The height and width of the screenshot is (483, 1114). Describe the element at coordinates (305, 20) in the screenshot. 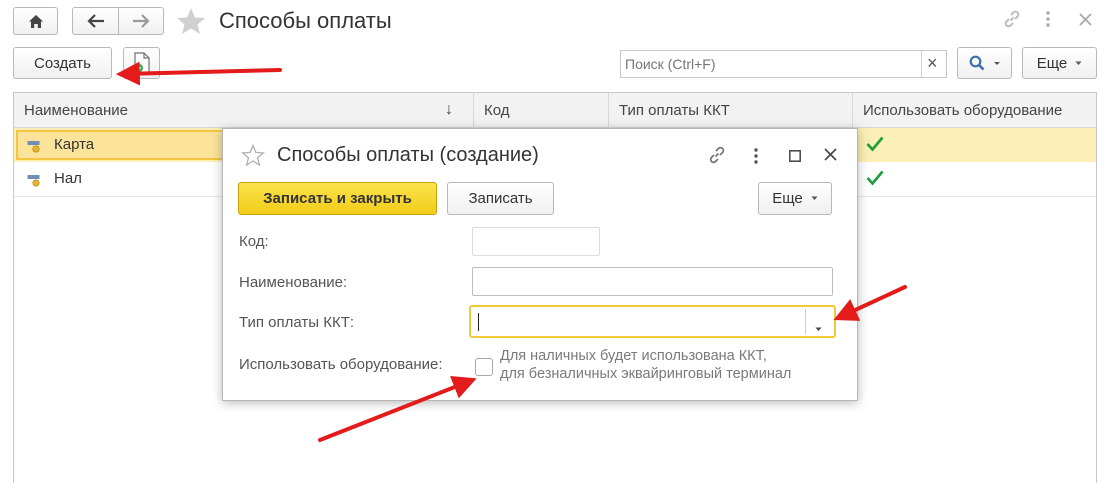

I see `page-title: Способы оплаты` at that location.